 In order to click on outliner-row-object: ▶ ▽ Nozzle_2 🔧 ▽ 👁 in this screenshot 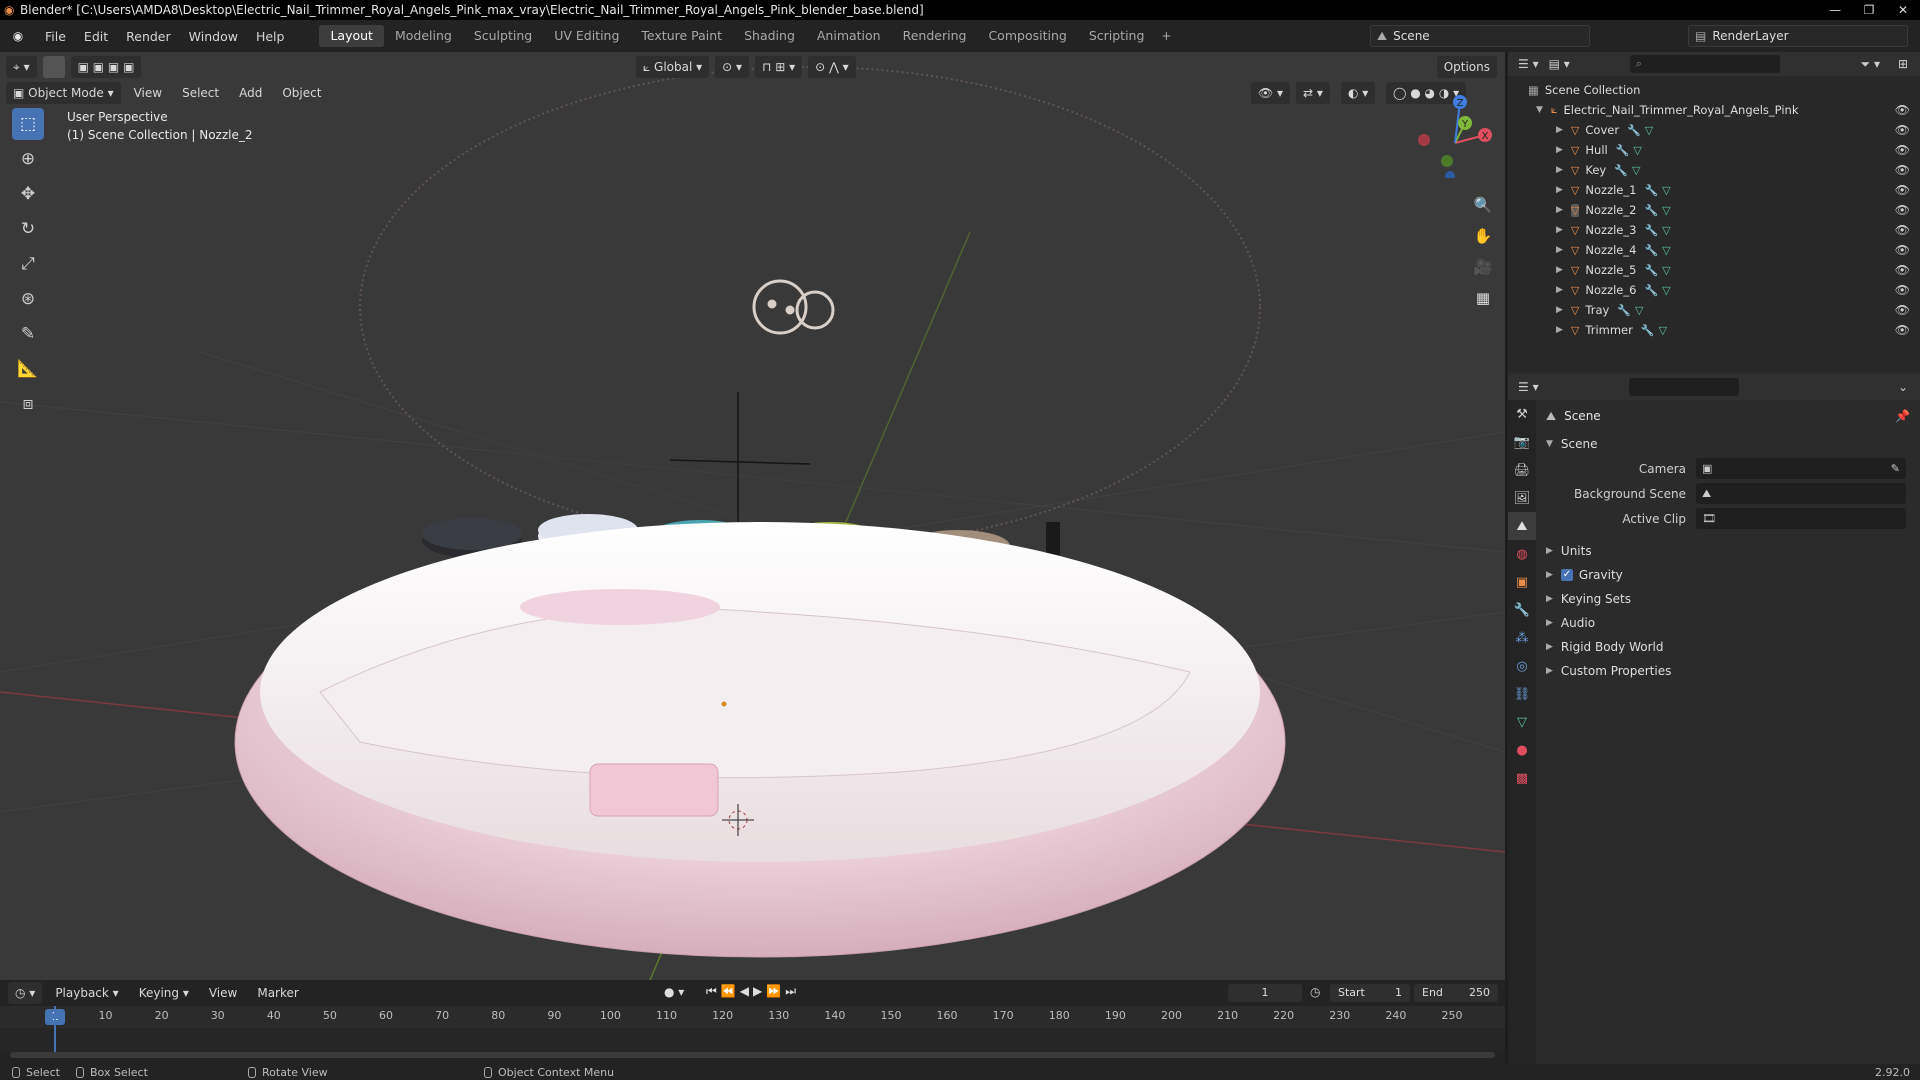, I will do `click(1714, 210)`.